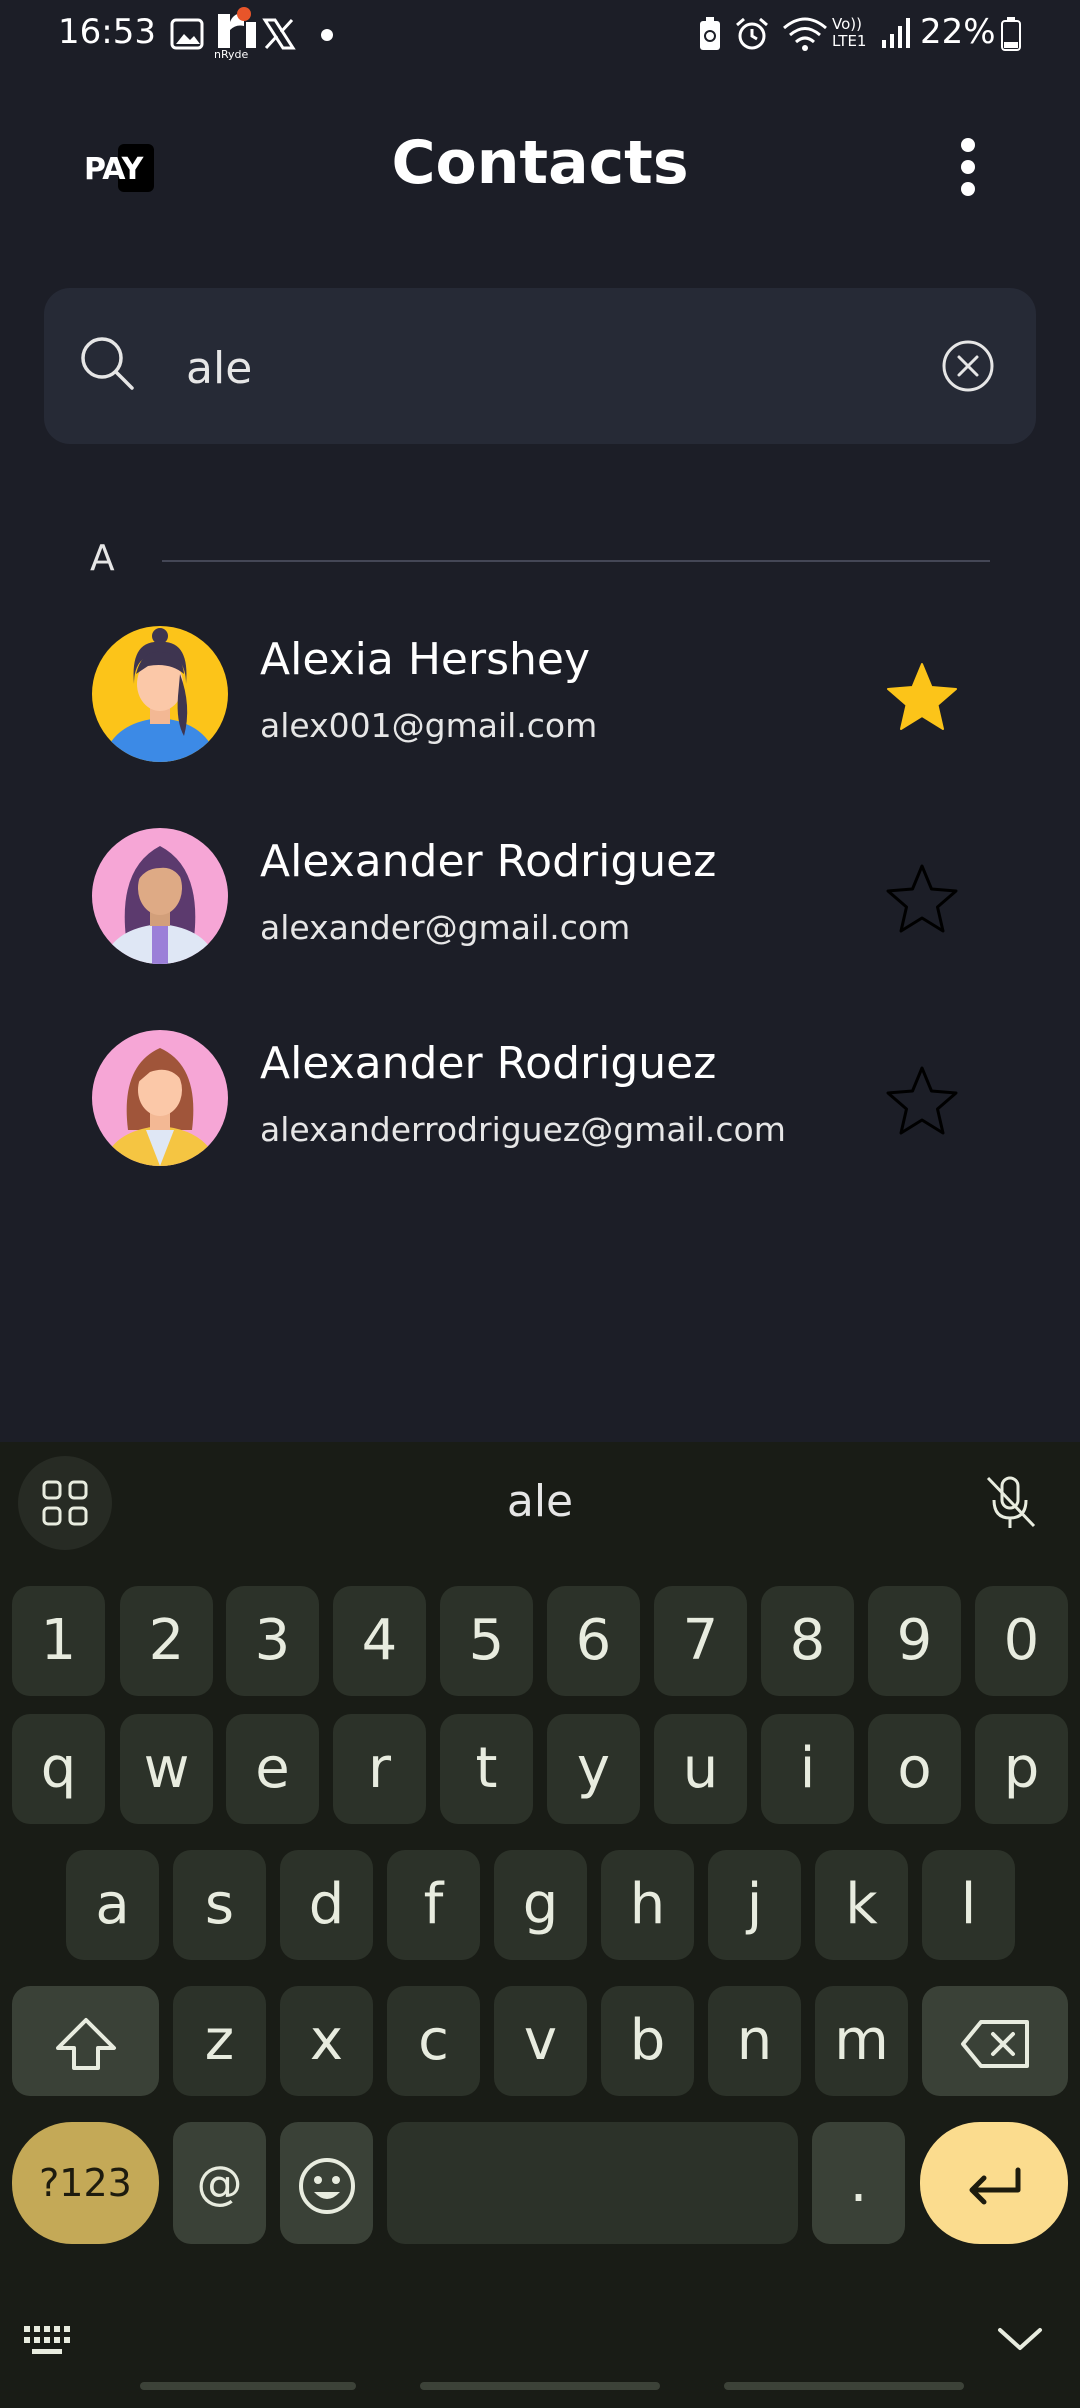  What do you see at coordinates (540, 1905) in the screenshot?
I see `key-g: g` at bounding box center [540, 1905].